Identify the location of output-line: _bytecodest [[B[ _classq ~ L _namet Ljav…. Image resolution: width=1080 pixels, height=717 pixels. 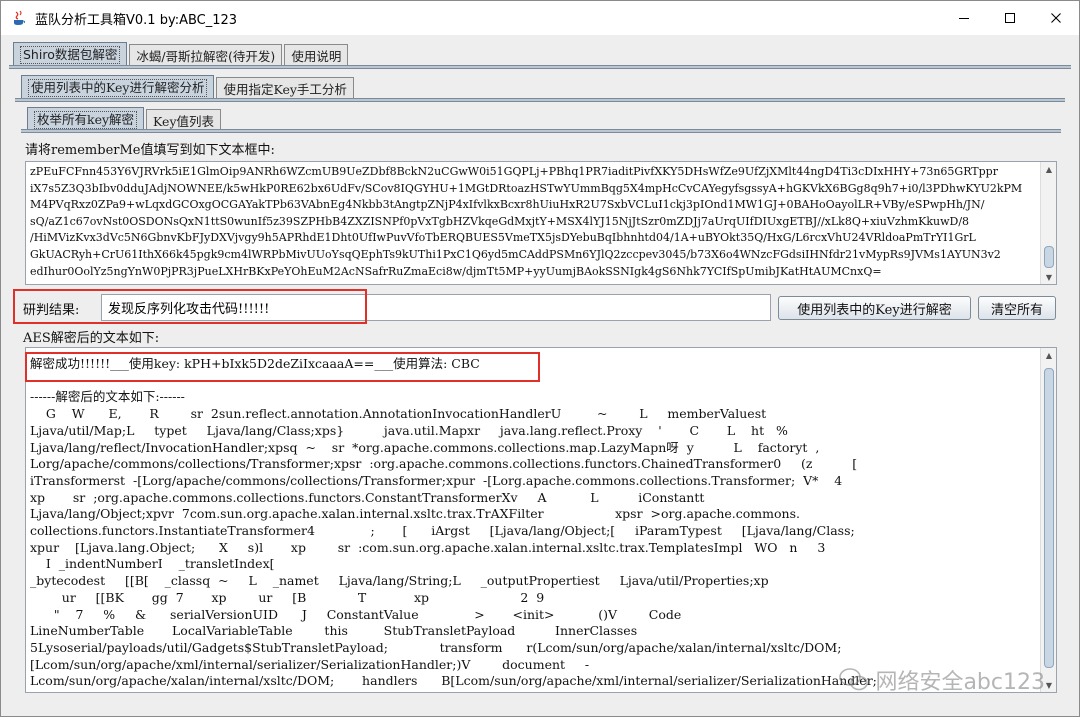
(399, 581).